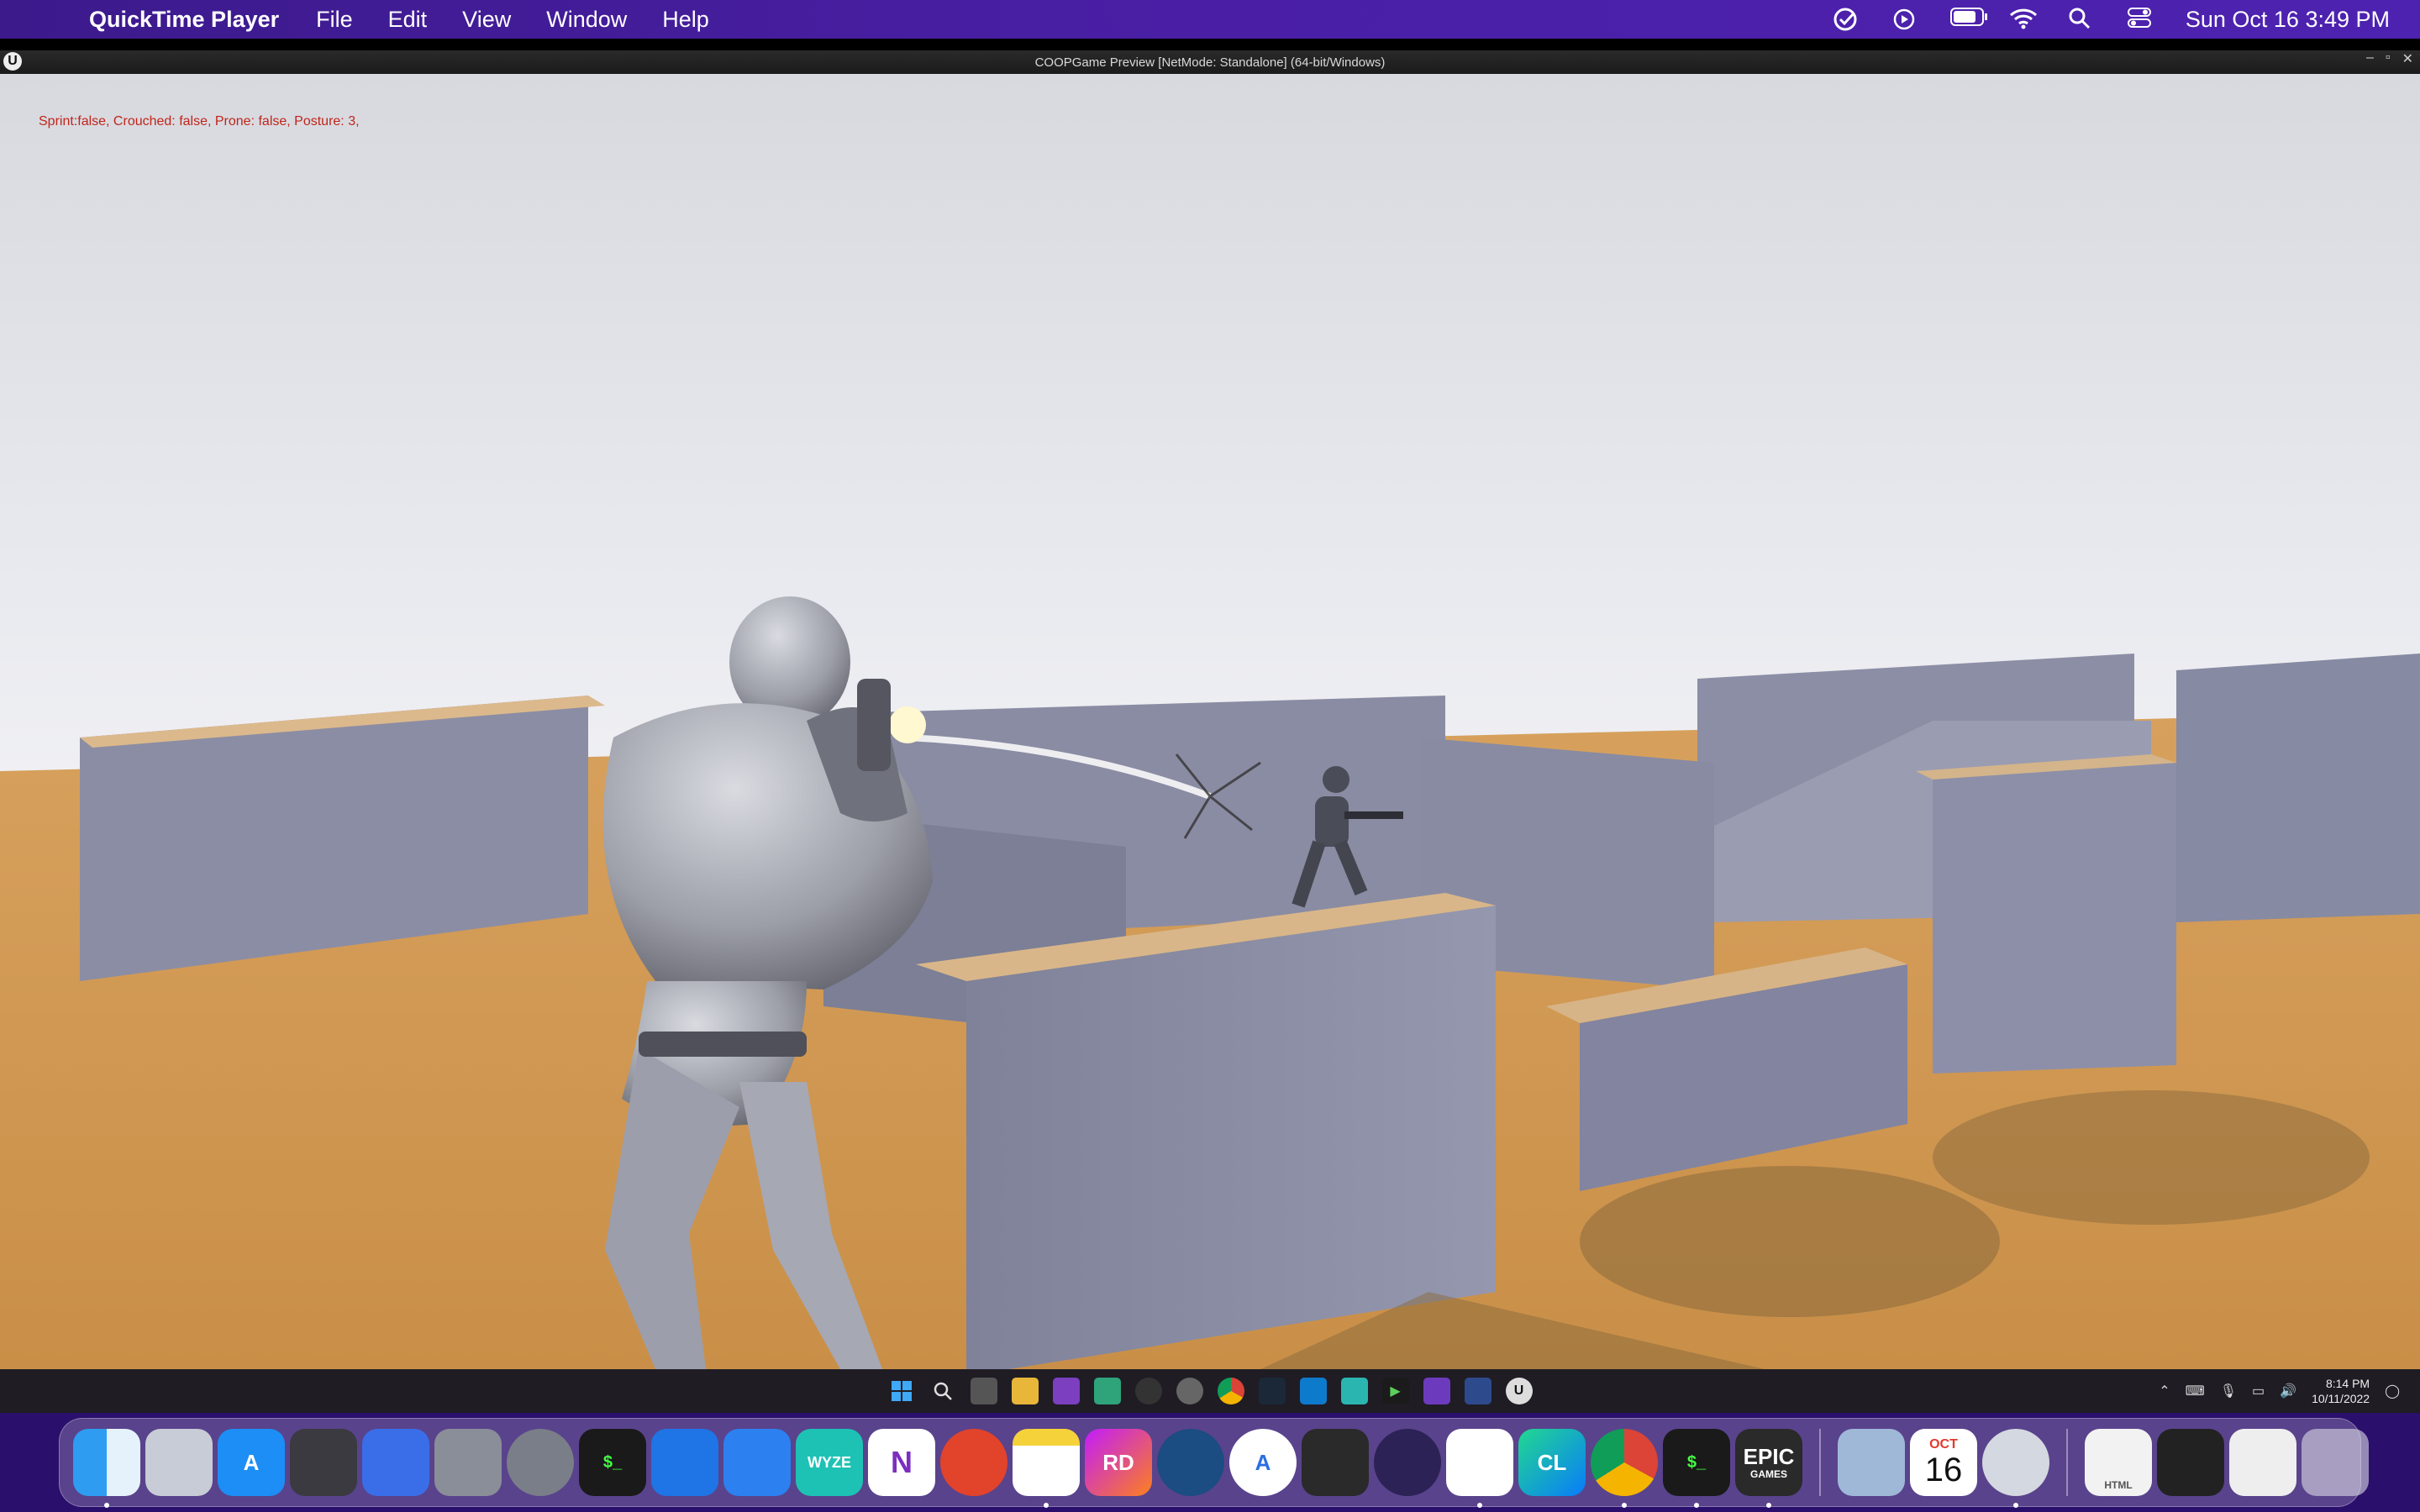 The width and height of the screenshot is (2420, 1512). What do you see at coordinates (1335, 1462) in the screenshot?
I see `unity-icon` at bounding box center [1335, 1462].